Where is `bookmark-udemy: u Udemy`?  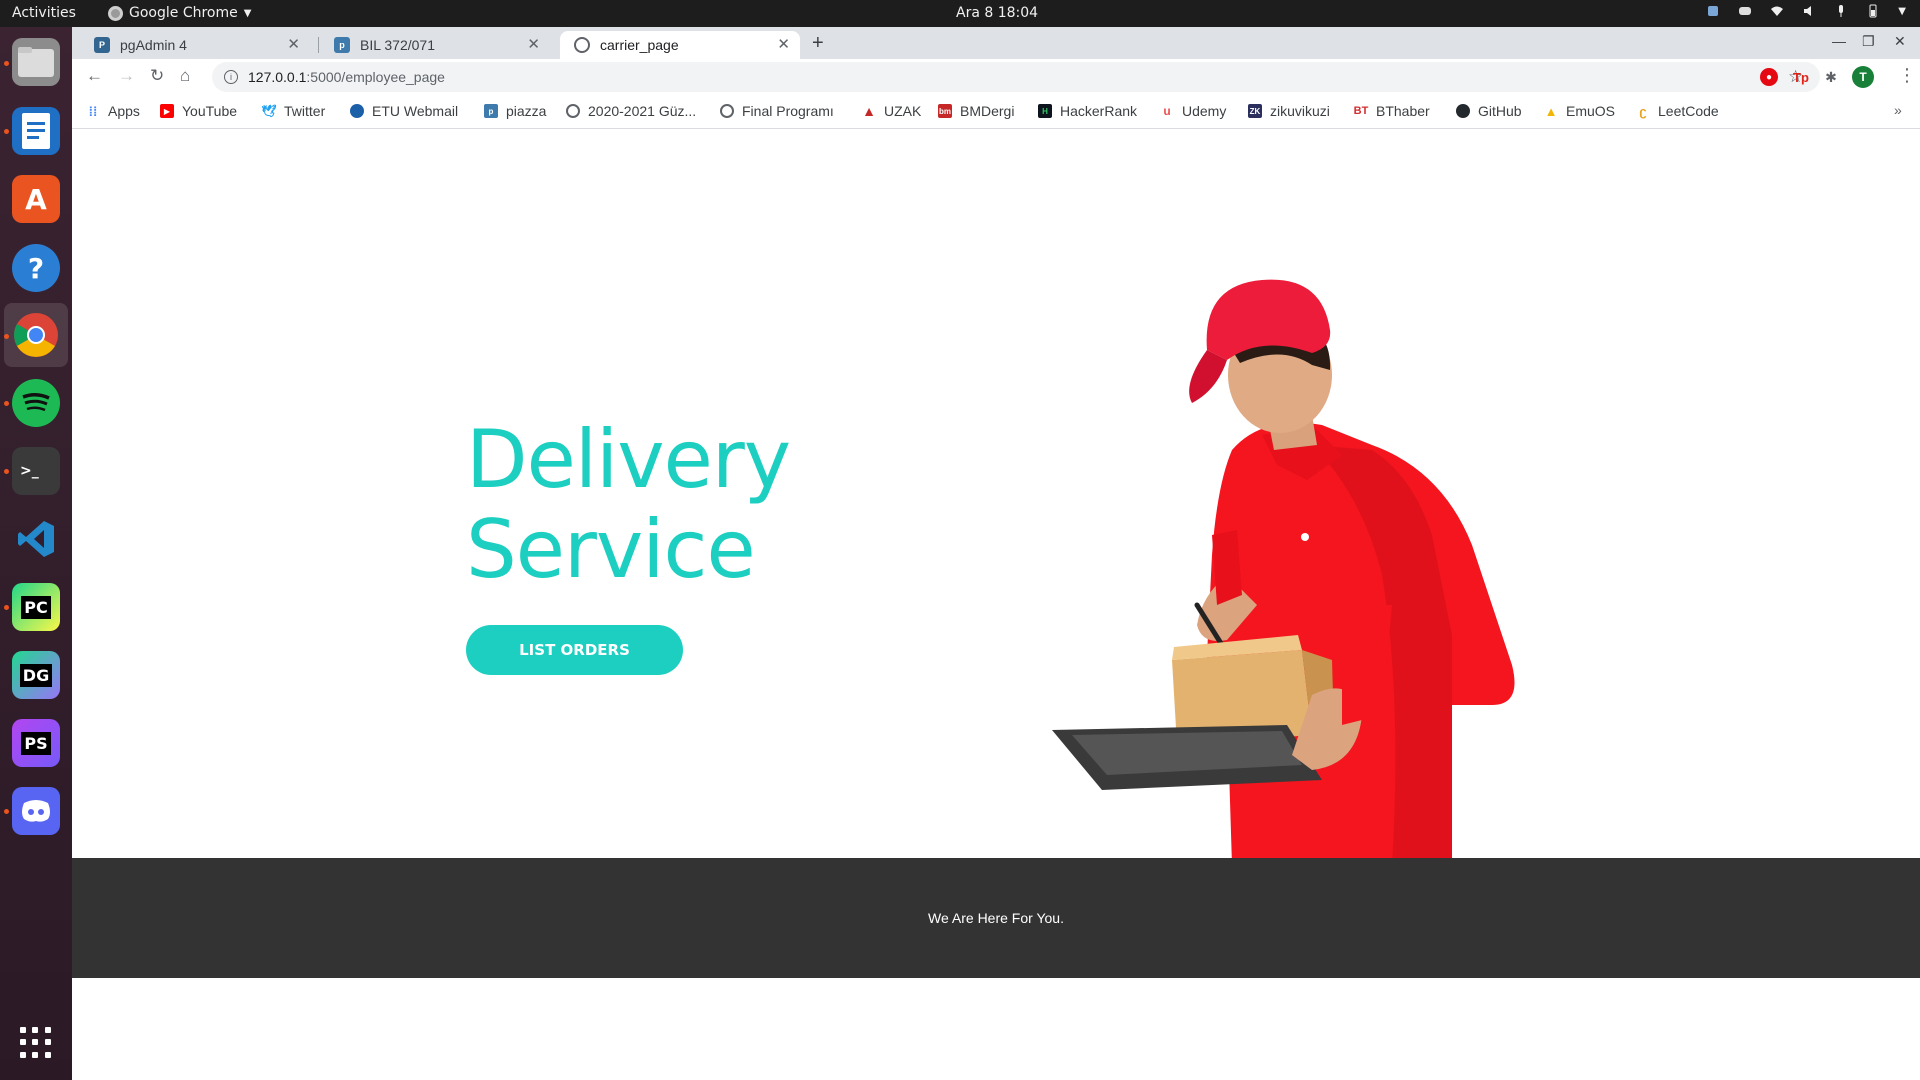 bookmark-udemy: u Udemy is located at coordinates (1193, 111).